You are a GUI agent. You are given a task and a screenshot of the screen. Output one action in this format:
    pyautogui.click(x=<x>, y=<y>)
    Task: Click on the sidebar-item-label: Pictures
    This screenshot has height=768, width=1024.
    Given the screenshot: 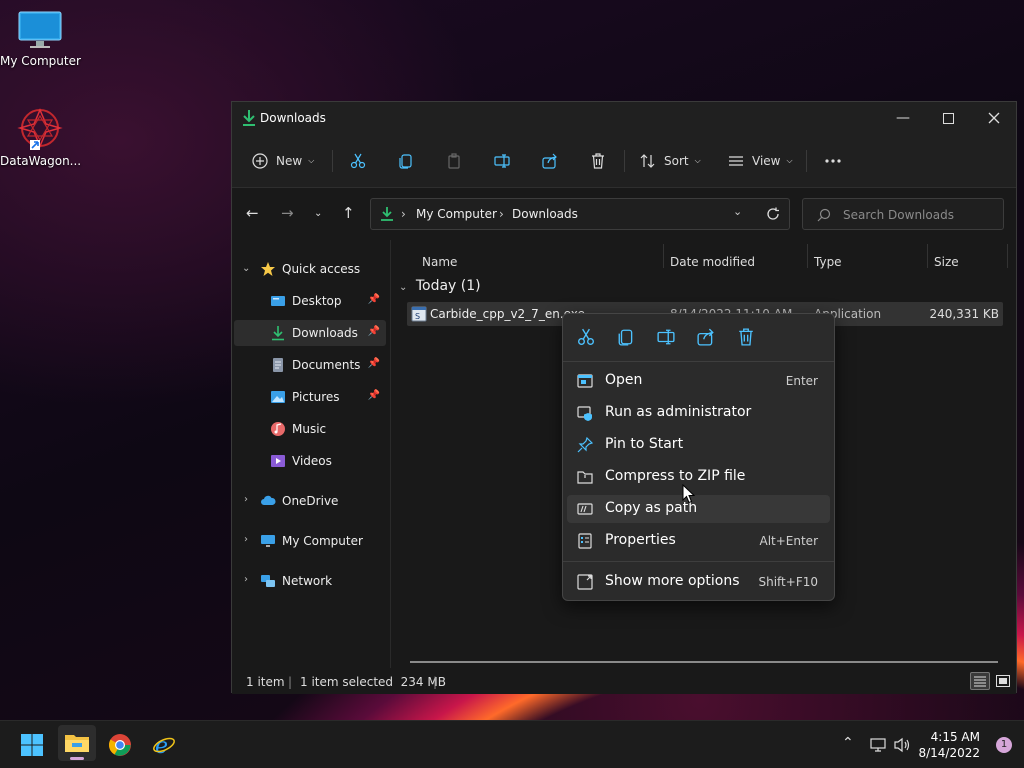 What is the action you would take?
    pyautogui.click(x=316, y=397)
    